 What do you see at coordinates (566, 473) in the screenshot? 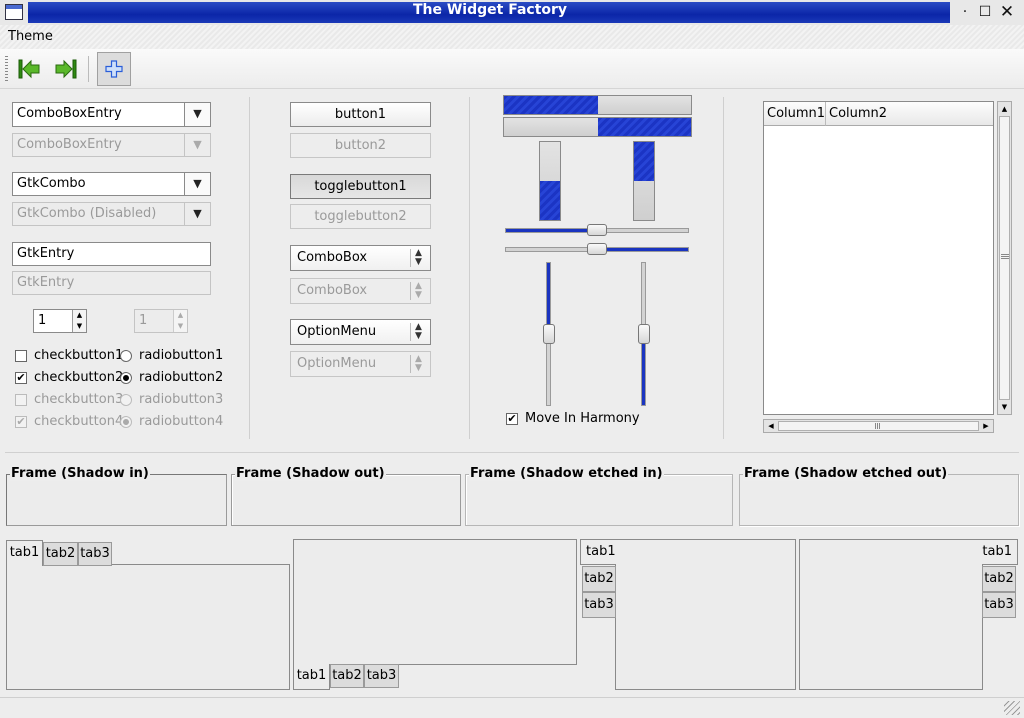
I see `frame-shadow-etched-in-label: Frame (Shadow etched in)` at bounding box center [566, 473].